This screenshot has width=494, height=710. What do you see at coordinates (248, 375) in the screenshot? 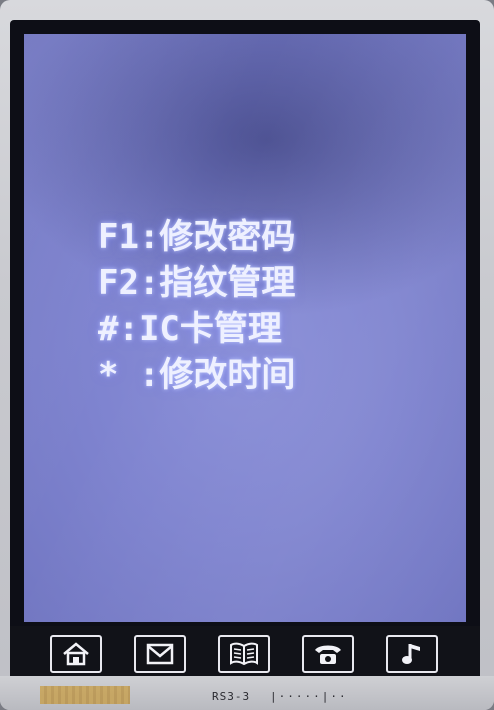
I see `menu-item-change-time: * :修改时间` at bounding box center [248, 375].